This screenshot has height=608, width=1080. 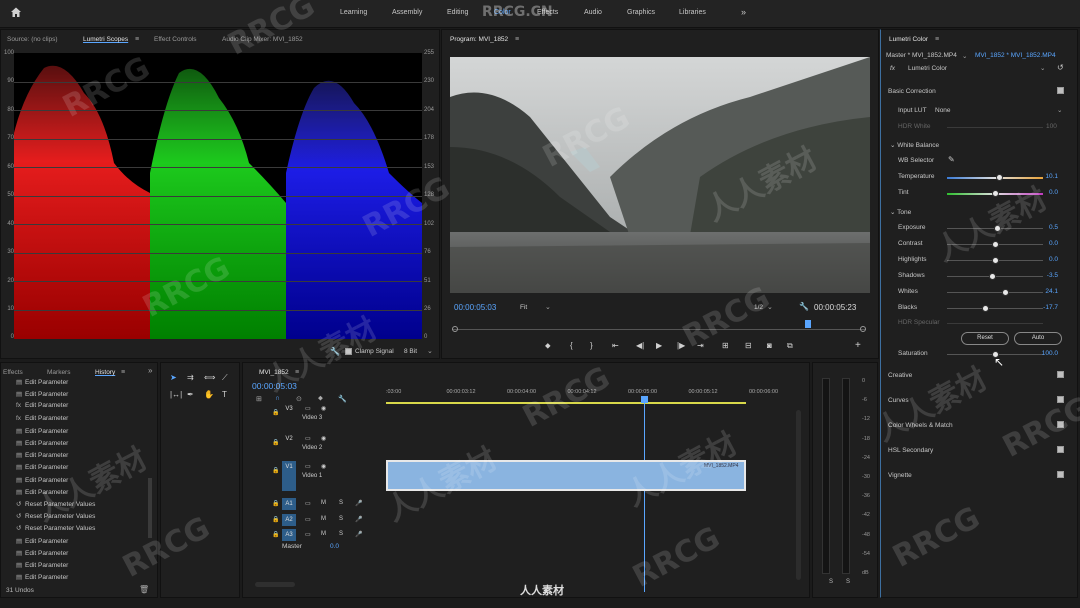 I want to click on tab-program: Program: MVI_1852, so click(x=479, y=40).